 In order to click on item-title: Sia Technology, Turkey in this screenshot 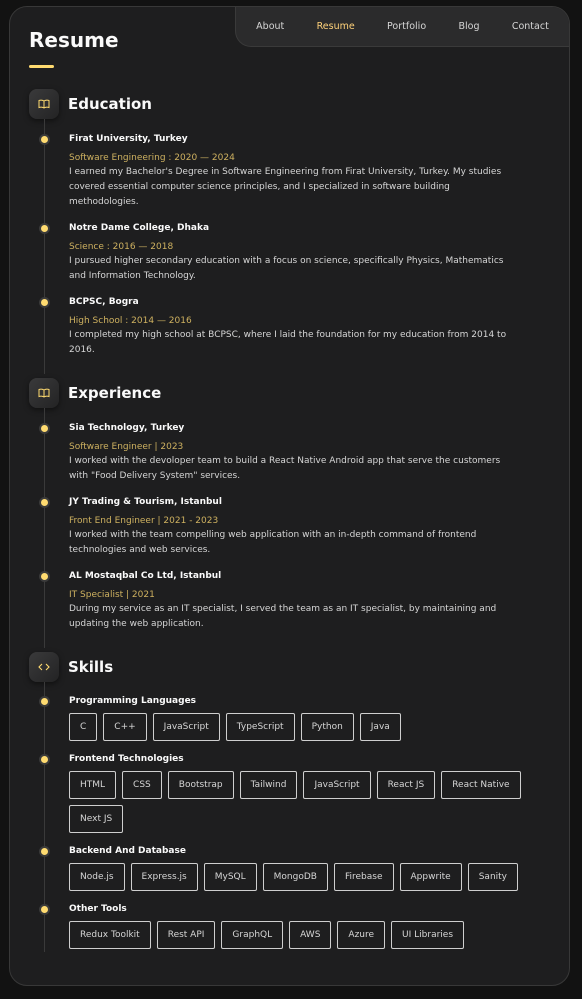, I will do `click(127, 428)`.